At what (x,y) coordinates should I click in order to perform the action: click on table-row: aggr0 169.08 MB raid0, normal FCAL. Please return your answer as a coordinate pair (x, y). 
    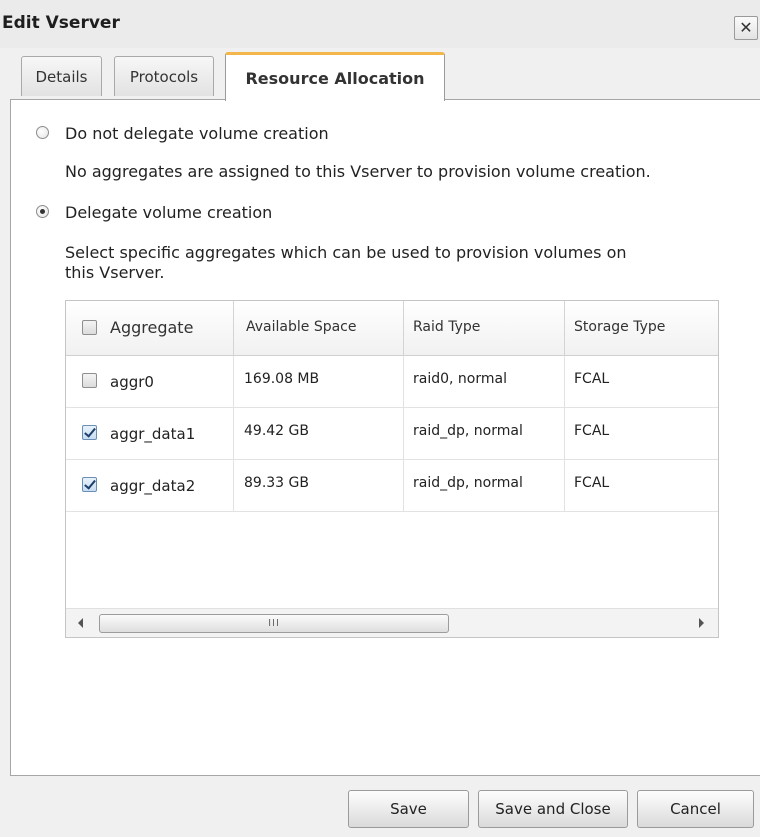
    Looking at the image, I should click on (392, 382).